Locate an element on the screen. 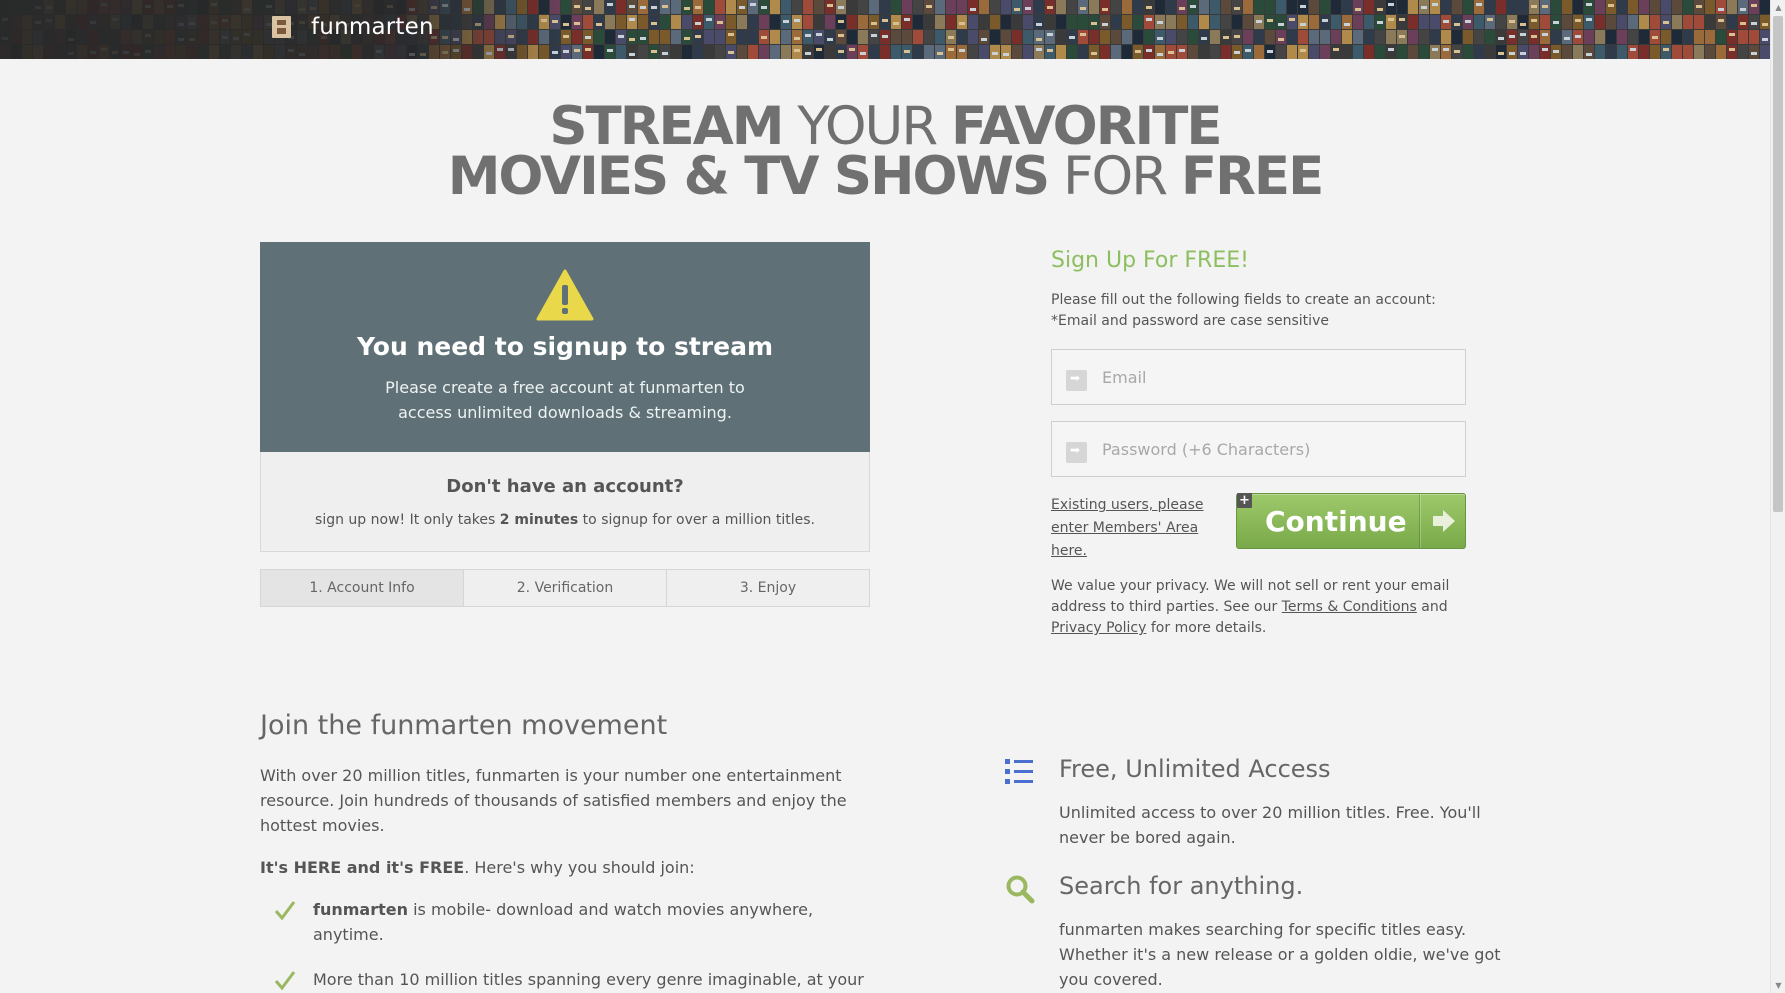 This screenshot has width=1785, height=993. signup-steps: 1. Account Info 2. Verification 3. Enjoy is located at coordinates (565, 588).